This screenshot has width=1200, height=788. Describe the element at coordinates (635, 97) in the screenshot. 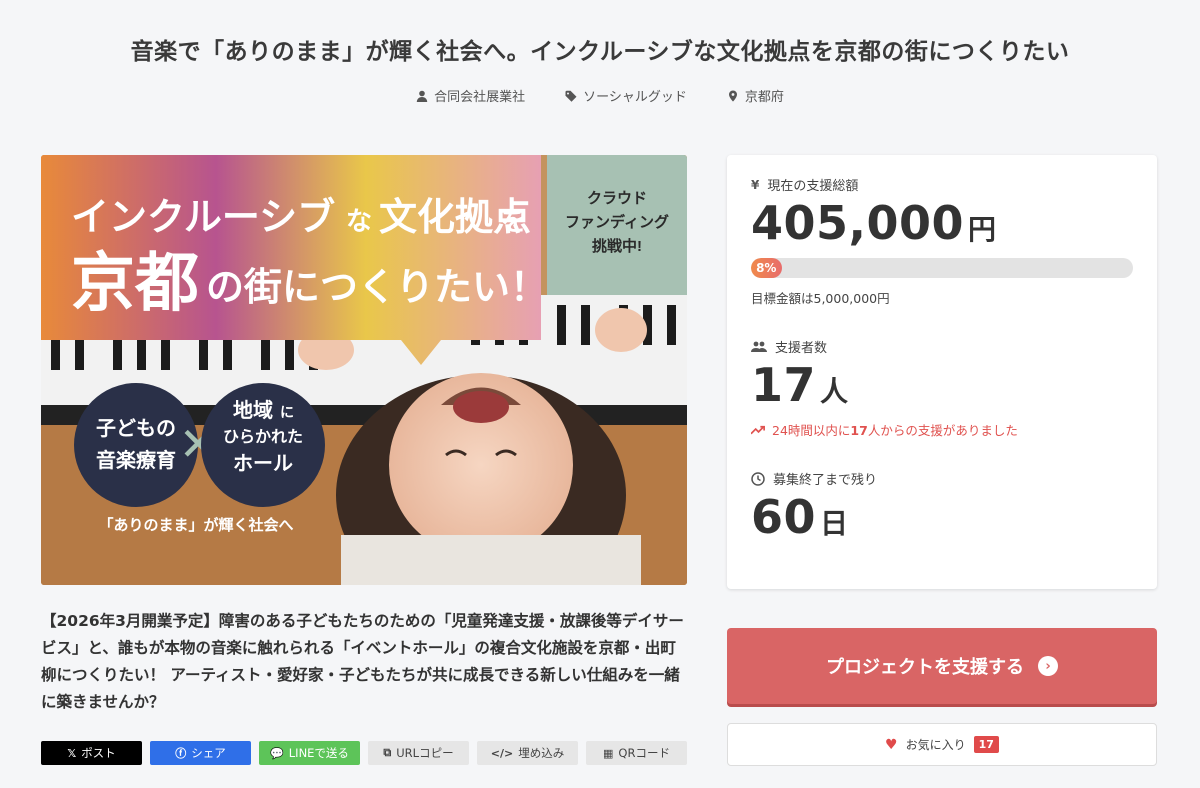

I see `category-name: ソーシャルグッド` at that location.